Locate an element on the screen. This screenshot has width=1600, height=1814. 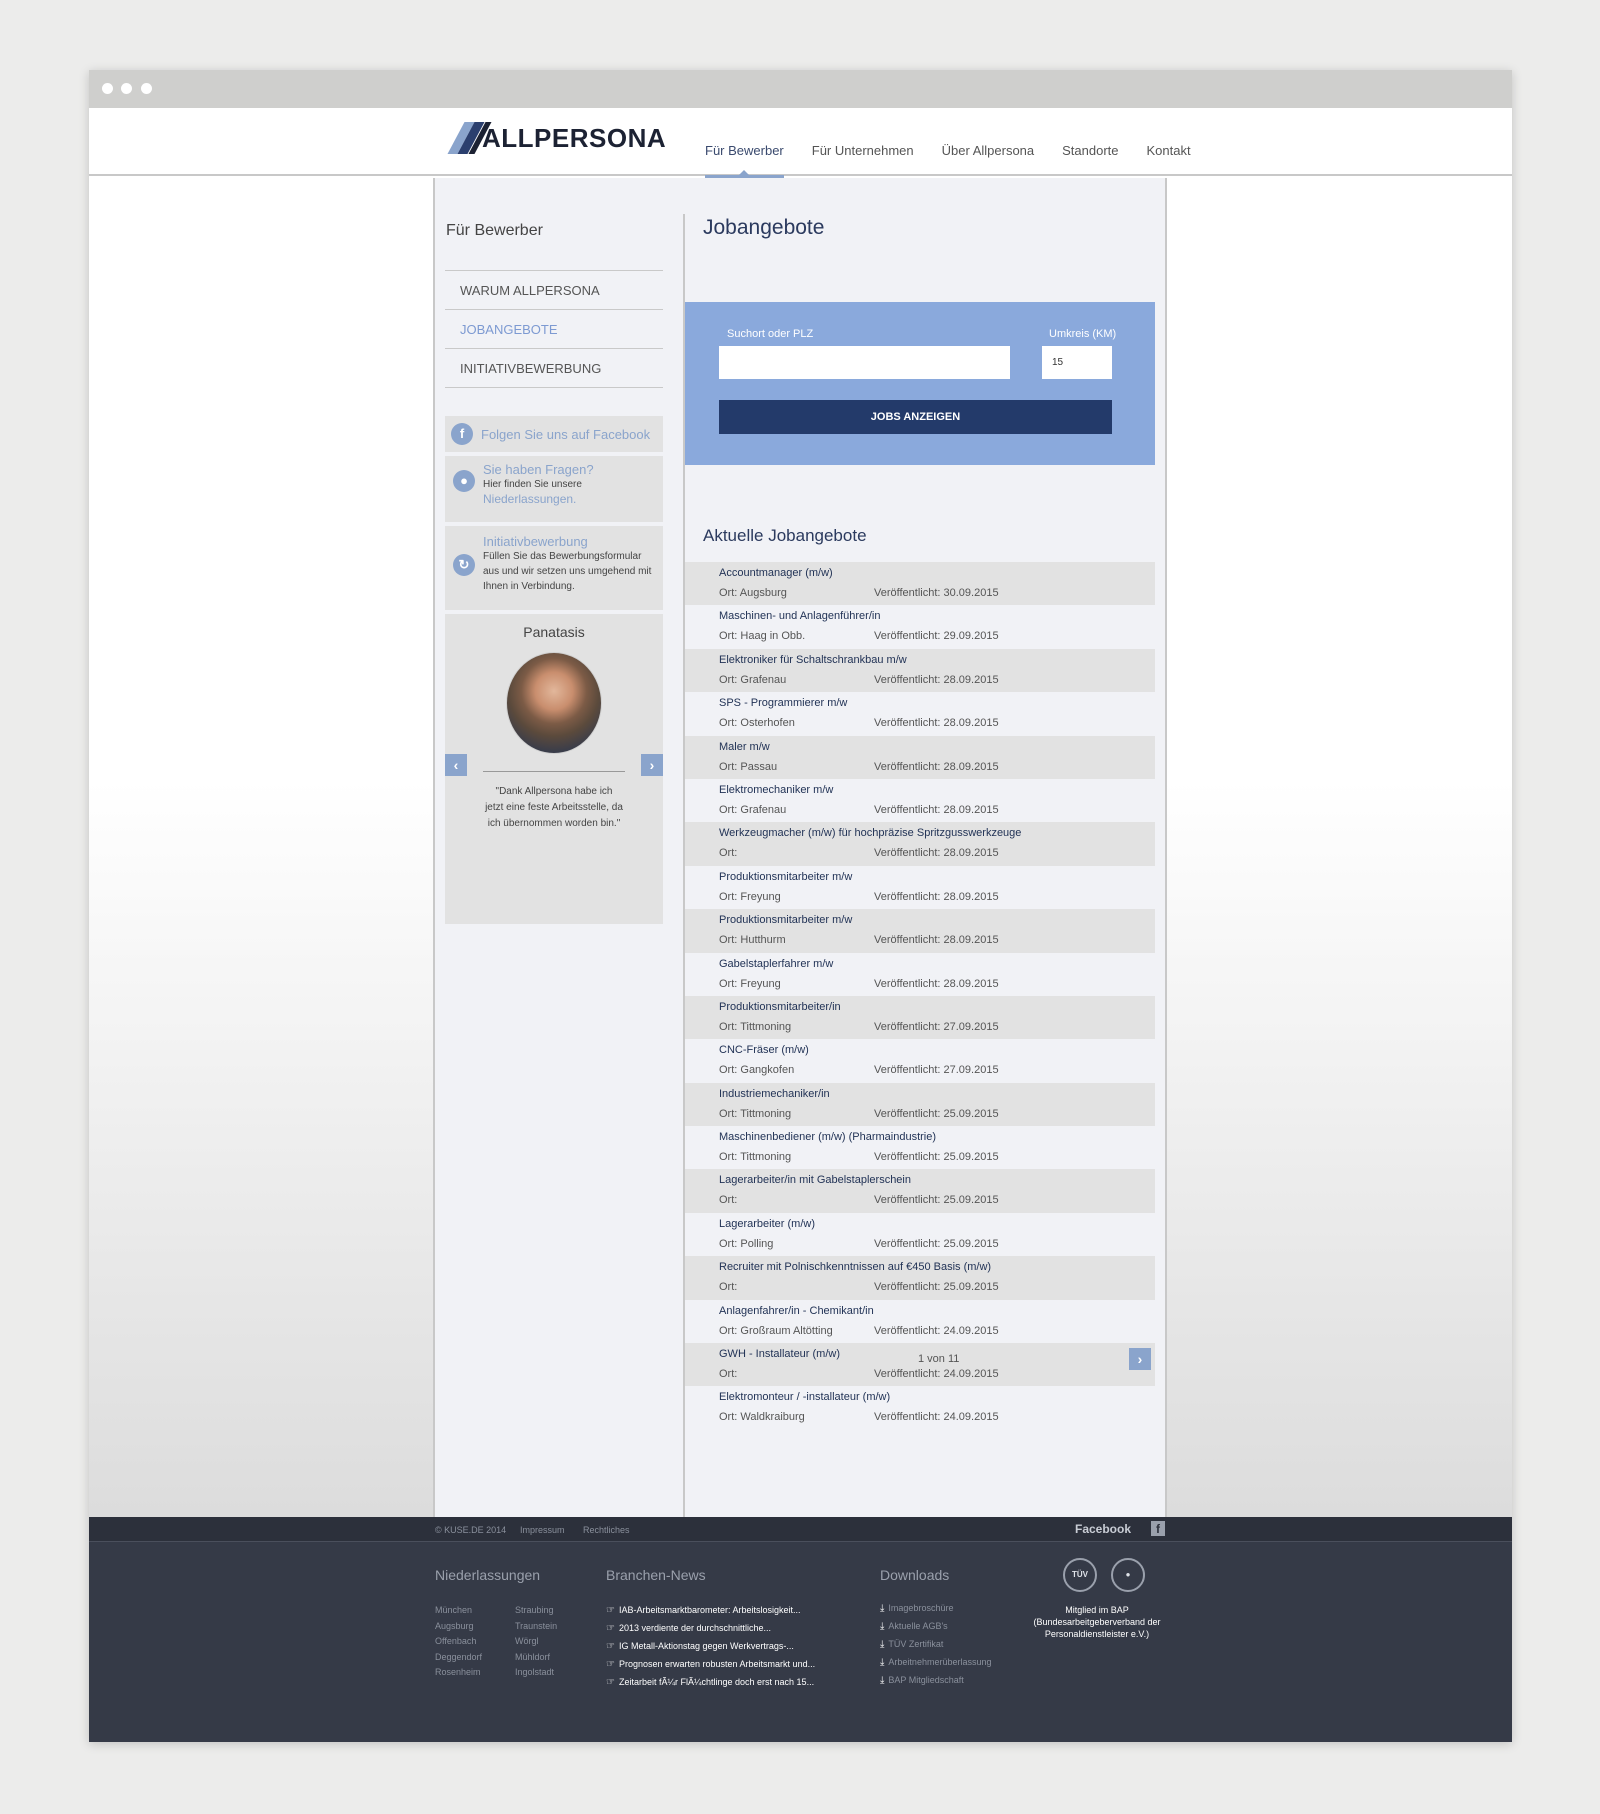
job-title: Maschinen- und Anlagenführer/in is located at coordinates (799, 616).